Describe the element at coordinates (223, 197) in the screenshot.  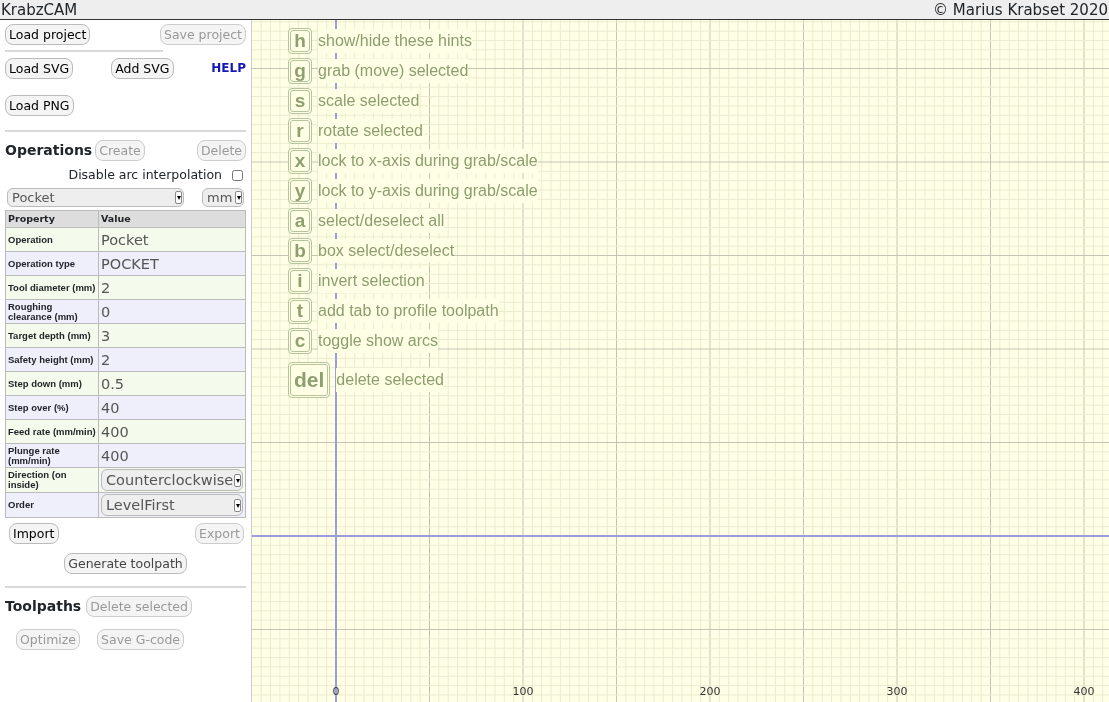
I see `unit-dropdown: mm` at that location.